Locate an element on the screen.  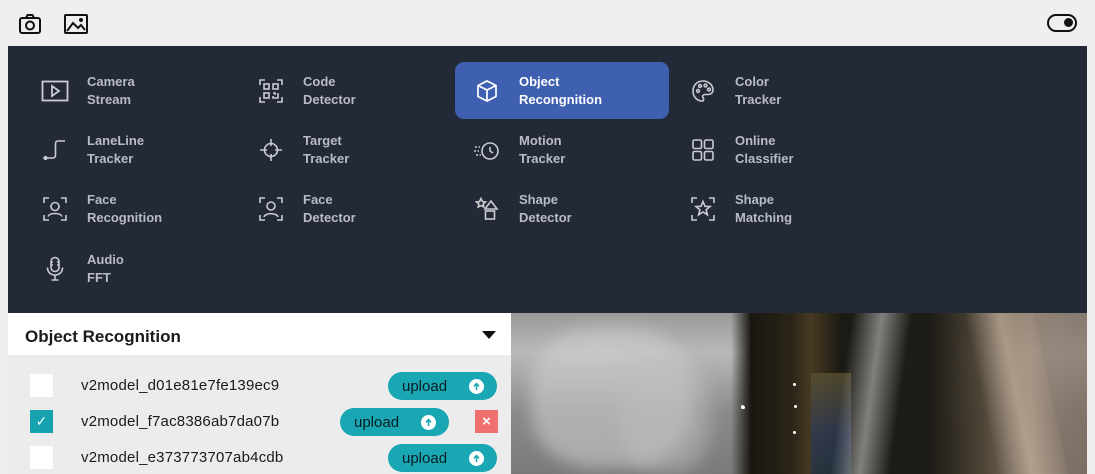
toggle-knob is located at coordinates (1068, 22).